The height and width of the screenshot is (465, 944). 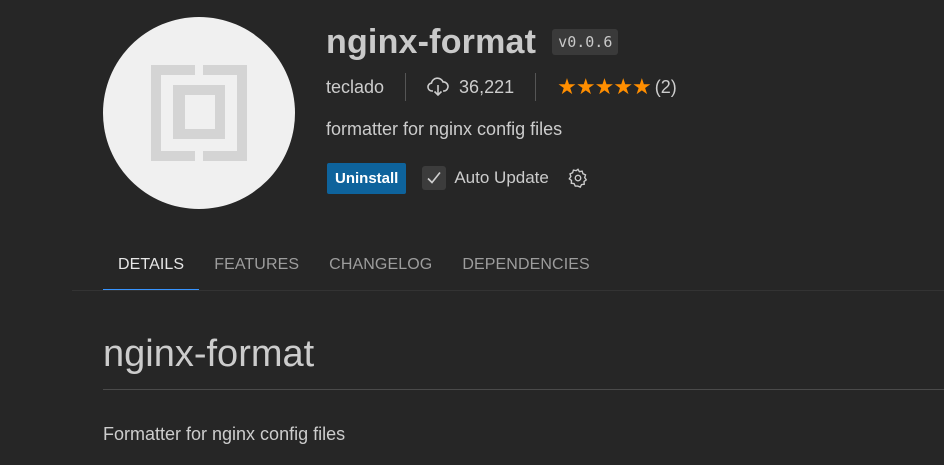 I want to click on auto-update-toggle: Auto Update, so click(x=485, y=178).